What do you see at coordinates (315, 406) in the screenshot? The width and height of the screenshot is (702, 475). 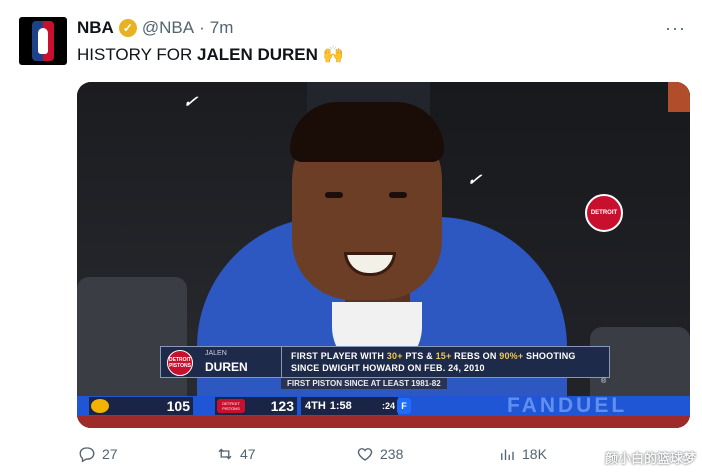 I see `quarter: 4TH` at bounding box center [315, 406].